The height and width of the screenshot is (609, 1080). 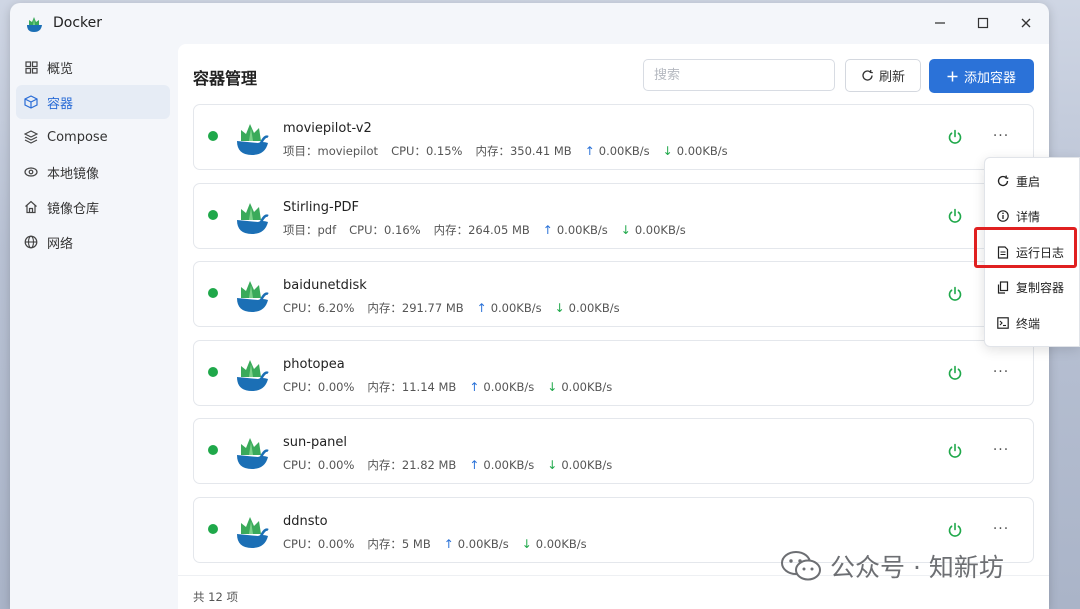 I want to click on search-input, so click(x=739, y=75).